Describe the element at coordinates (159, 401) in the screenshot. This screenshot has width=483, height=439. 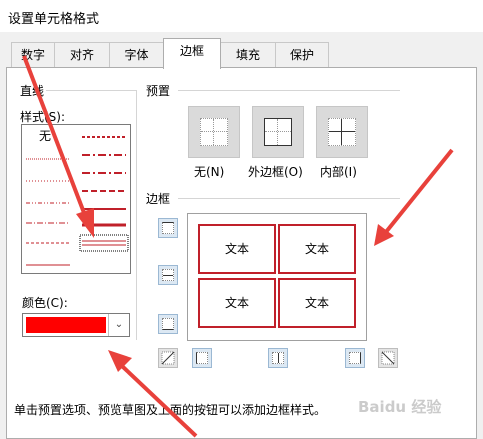
I see `arrow-to-color` at that location.